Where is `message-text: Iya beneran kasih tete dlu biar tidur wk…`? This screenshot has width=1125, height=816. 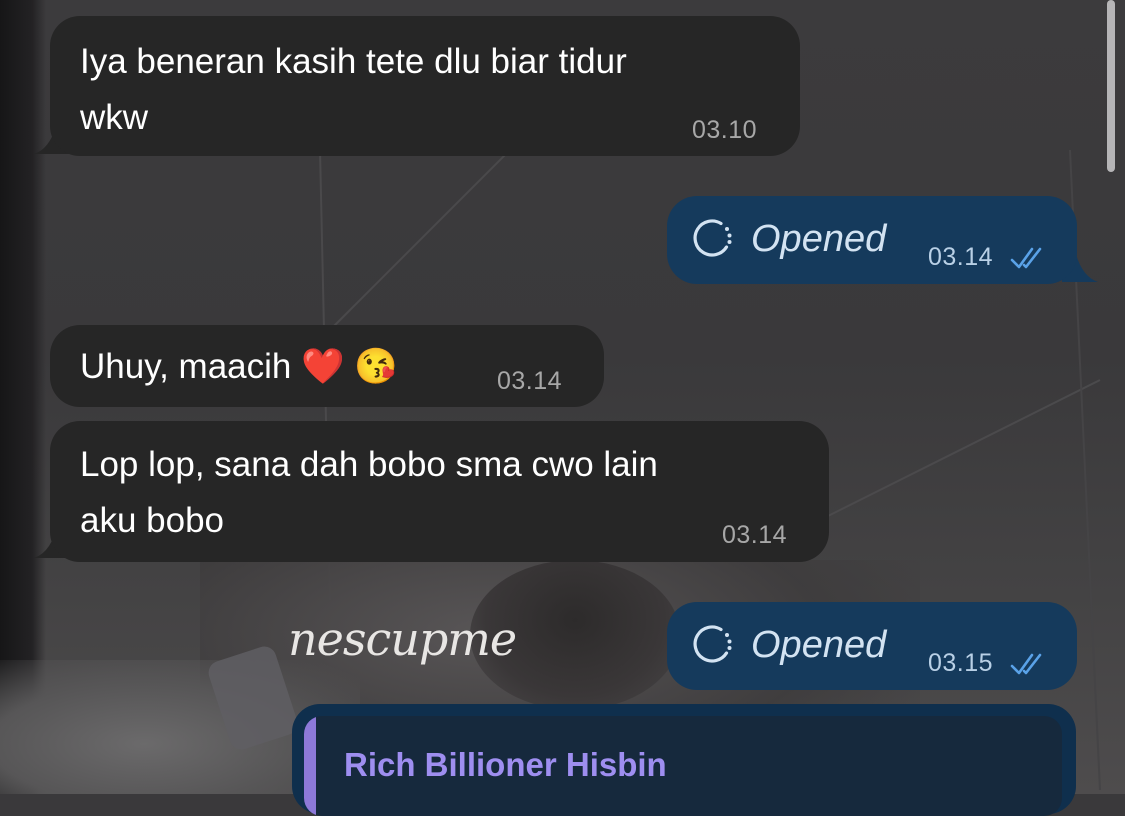 message-text: Iya beneran kasih tete dlu biar tidur wk… is located at coordinates (353, 89).